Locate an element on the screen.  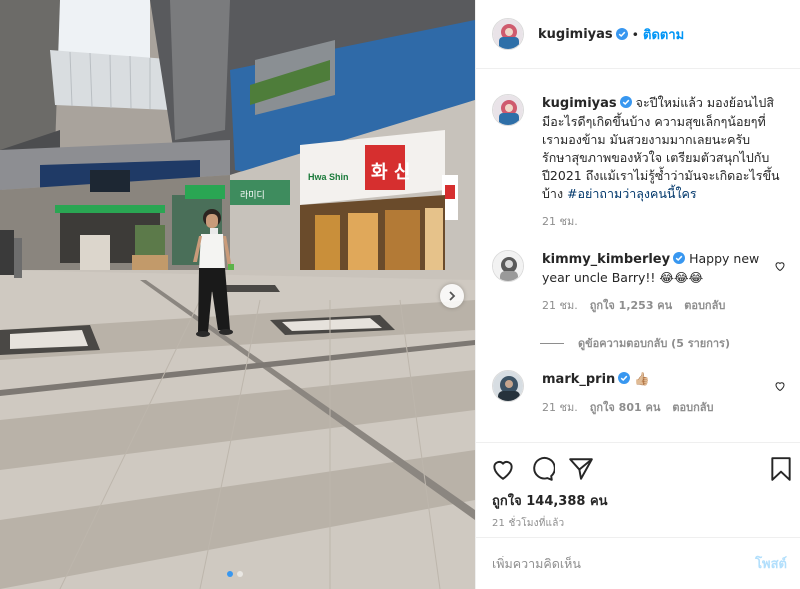
left-sign-text: 라미디 is located at coordinates (252, 195).